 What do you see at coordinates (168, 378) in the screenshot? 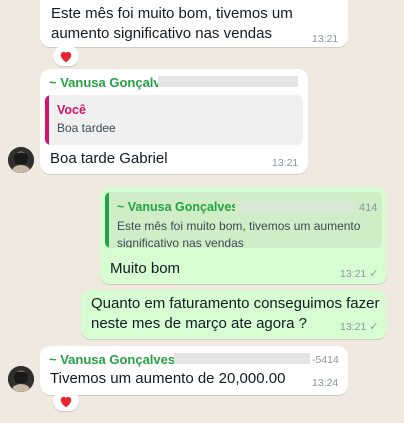
I see `message-text: Tivemos um aumento de 20,000.00` at bounding box center [168, 378].